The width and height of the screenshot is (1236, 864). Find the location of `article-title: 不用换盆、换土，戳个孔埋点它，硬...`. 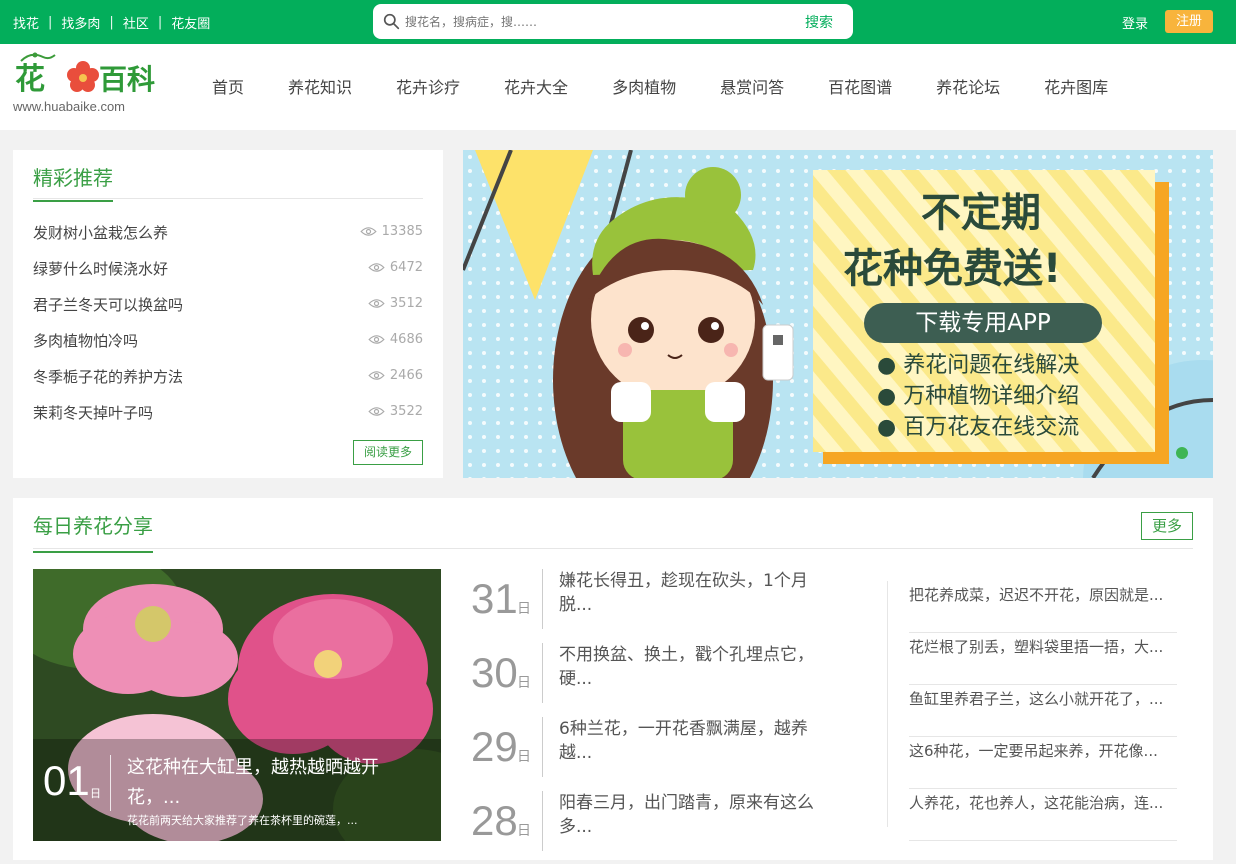

article-title: 不用换盆、换土，戳个孔埋点它，硬... is located at coordinates (699, 667).